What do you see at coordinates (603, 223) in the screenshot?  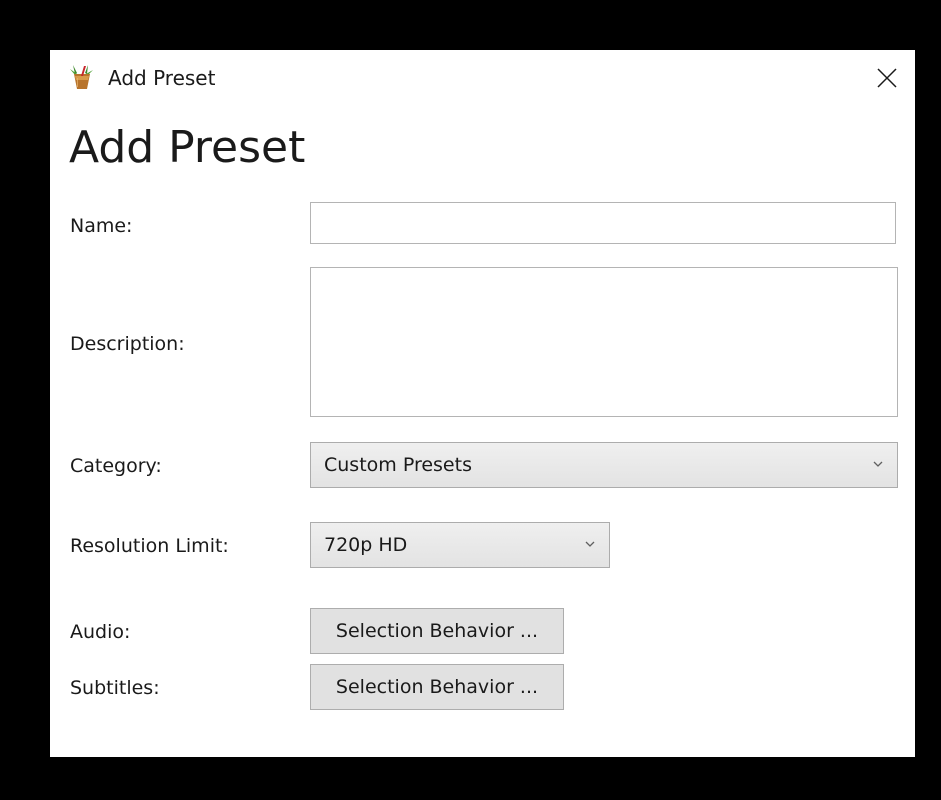 I see `name-input` at bounding box center [603, 223].